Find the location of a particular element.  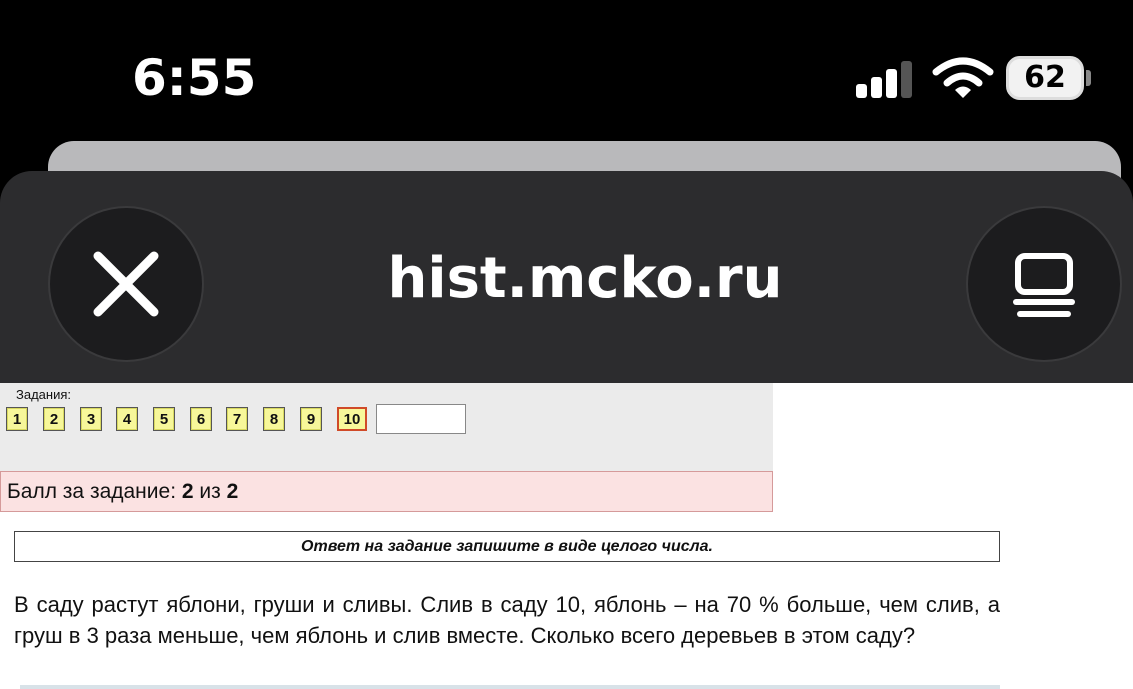

tasks-label: Задания: is located at coordinates (43, 394).